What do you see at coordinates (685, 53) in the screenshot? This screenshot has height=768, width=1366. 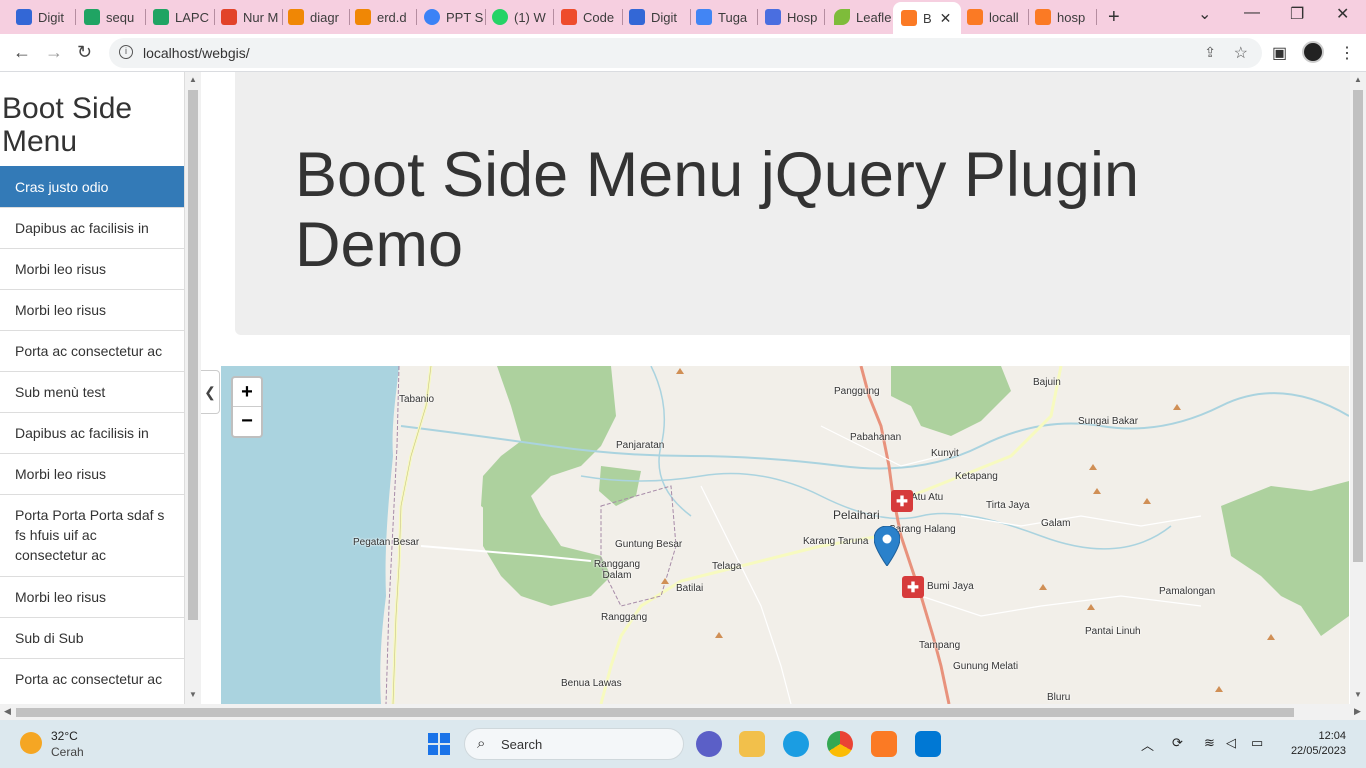 I see `address-bar: i localhost/webgis/ ⇪ ☆` at bounding box center [685, 53].